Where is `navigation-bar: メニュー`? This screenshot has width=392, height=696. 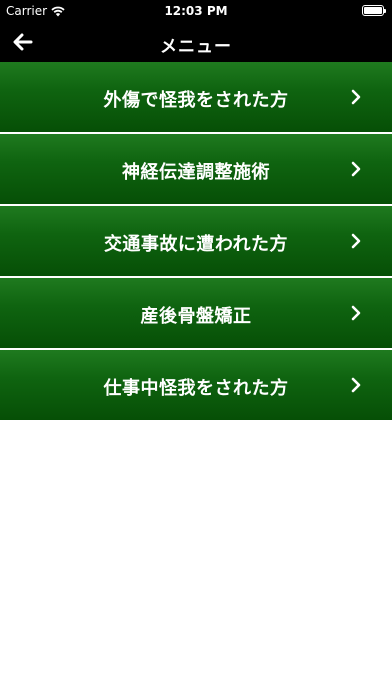
navigation-bar: メニュー is located at coordinates (196, 42).